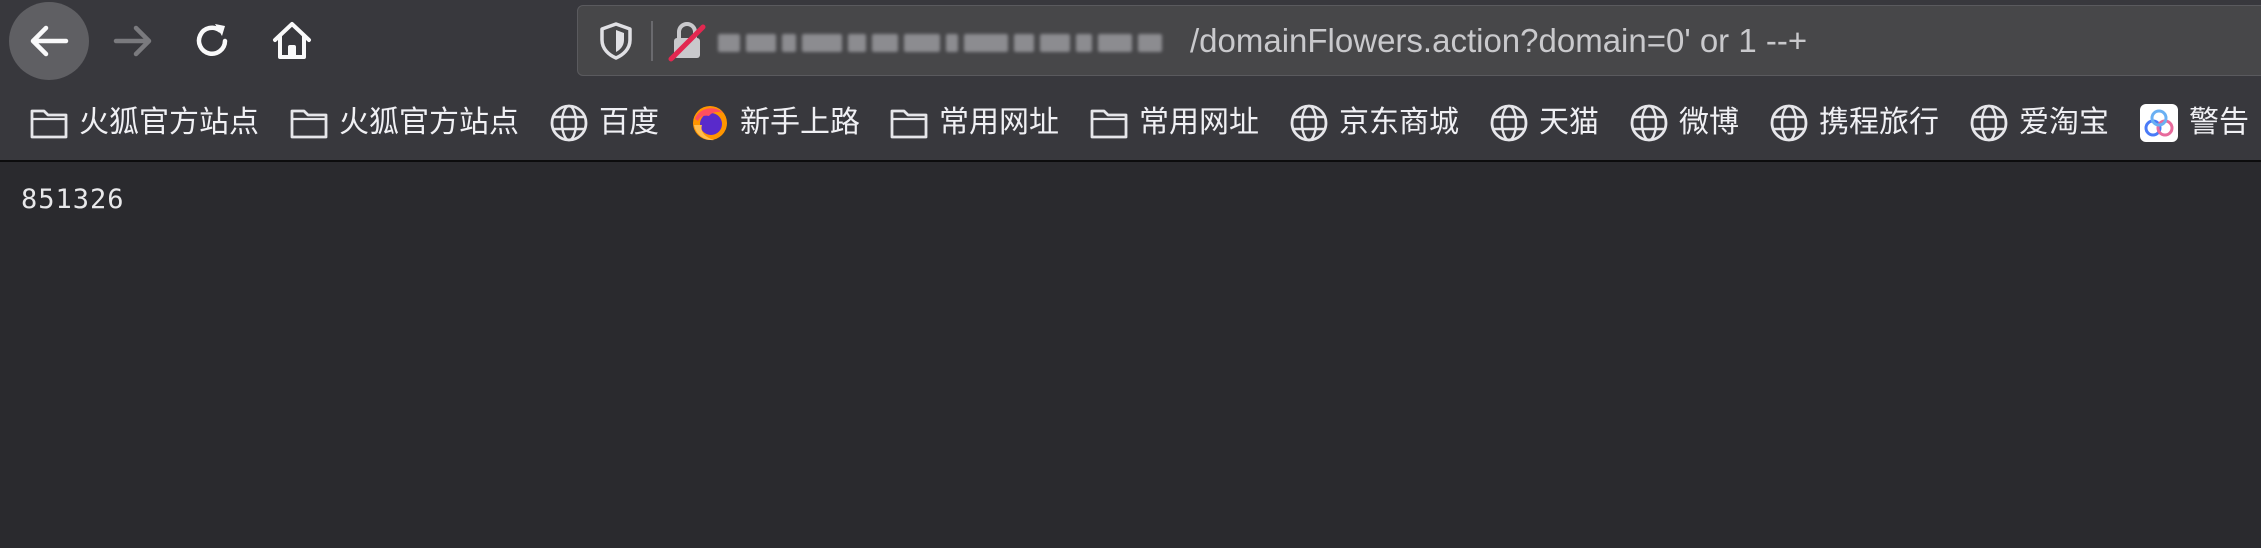 This screenshot has width=2261, height=548. I want to click on bookmark-label: 天猫, so click(1569, 122).